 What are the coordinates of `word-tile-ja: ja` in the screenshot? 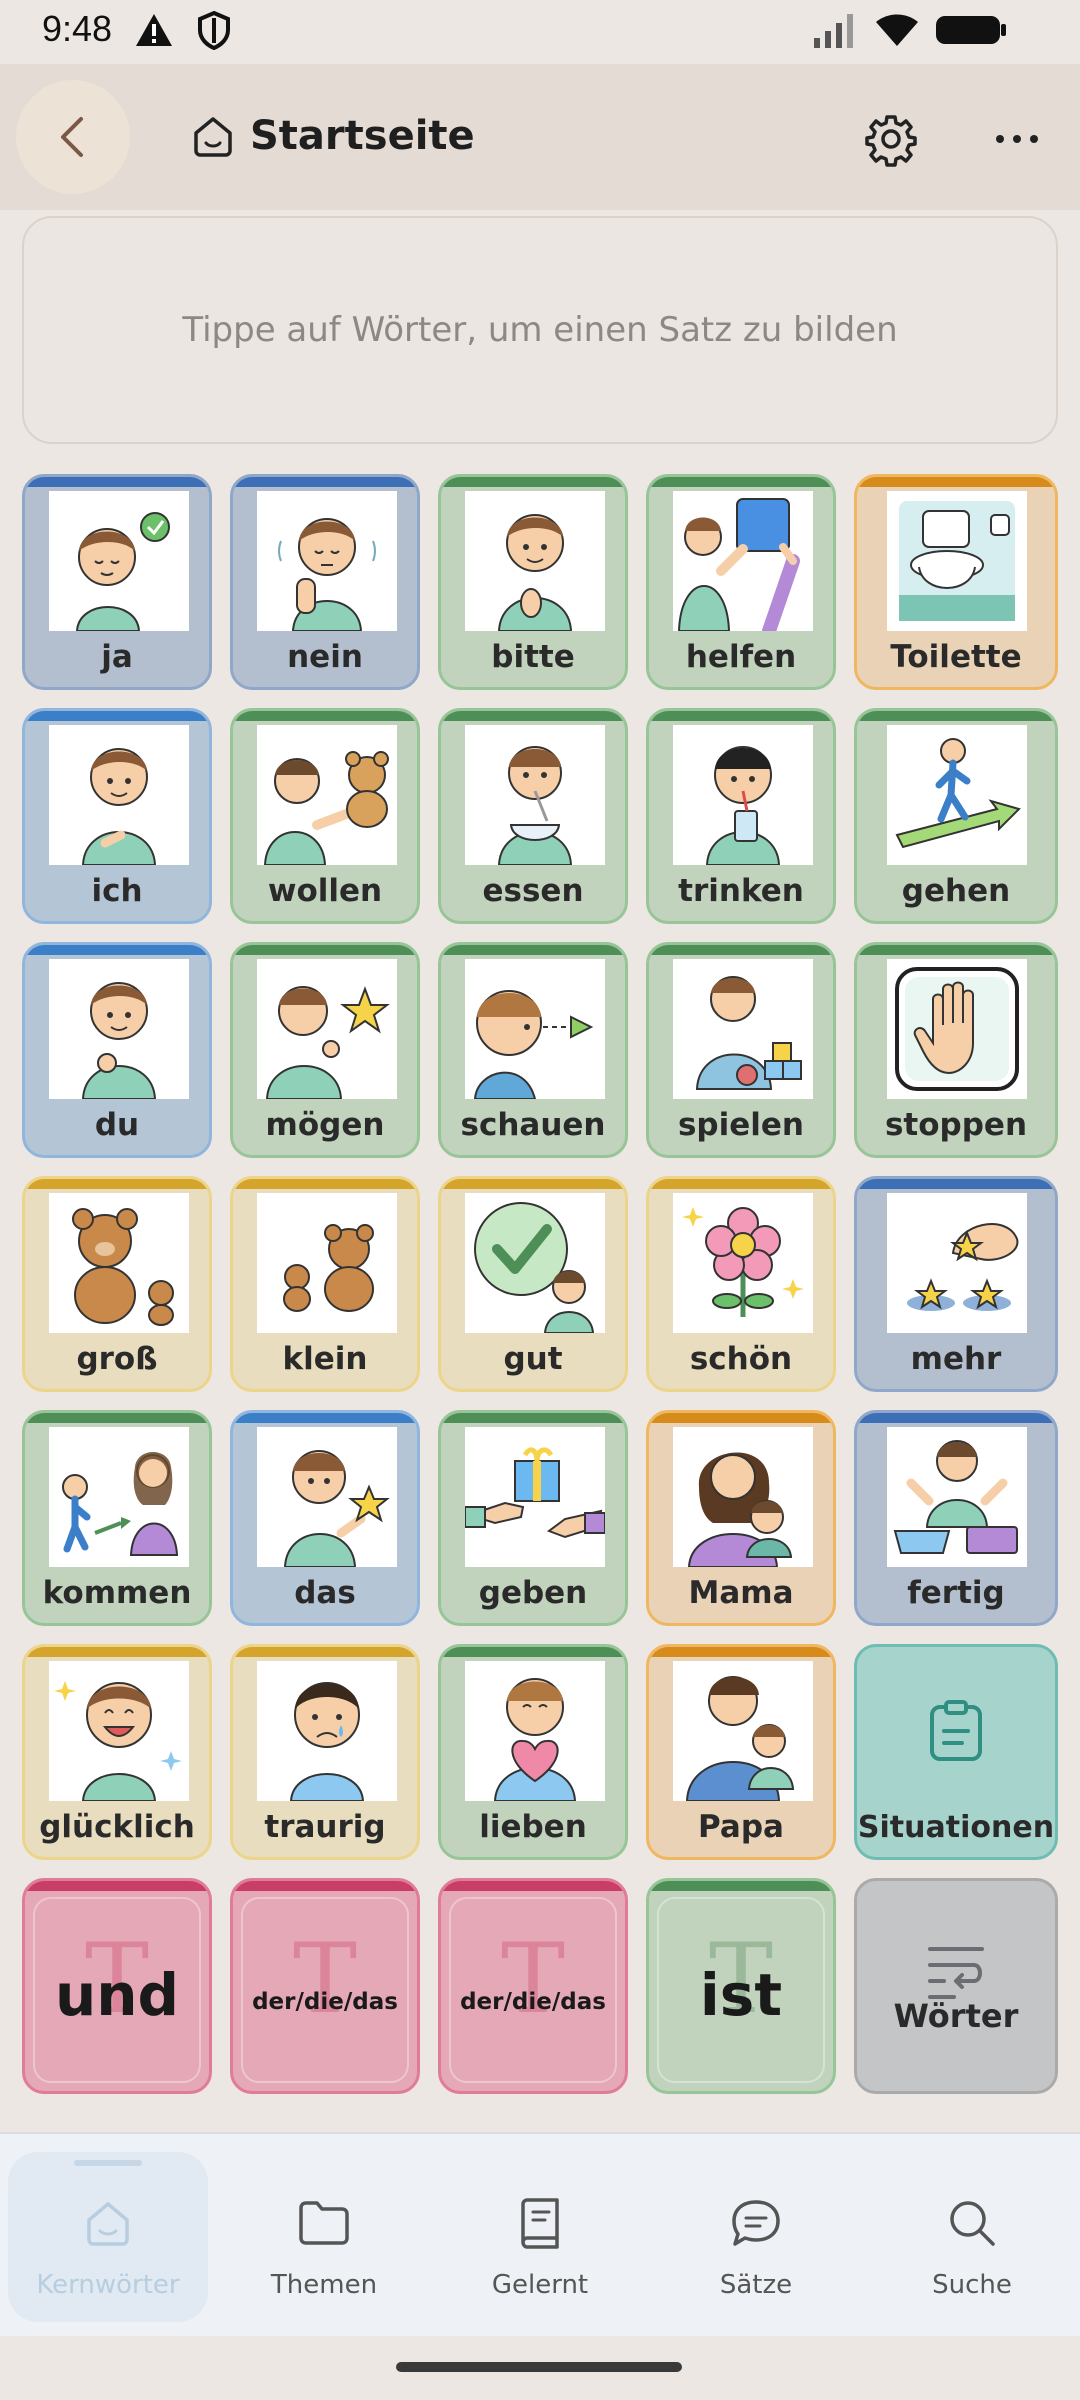 It's located at (117, 582).